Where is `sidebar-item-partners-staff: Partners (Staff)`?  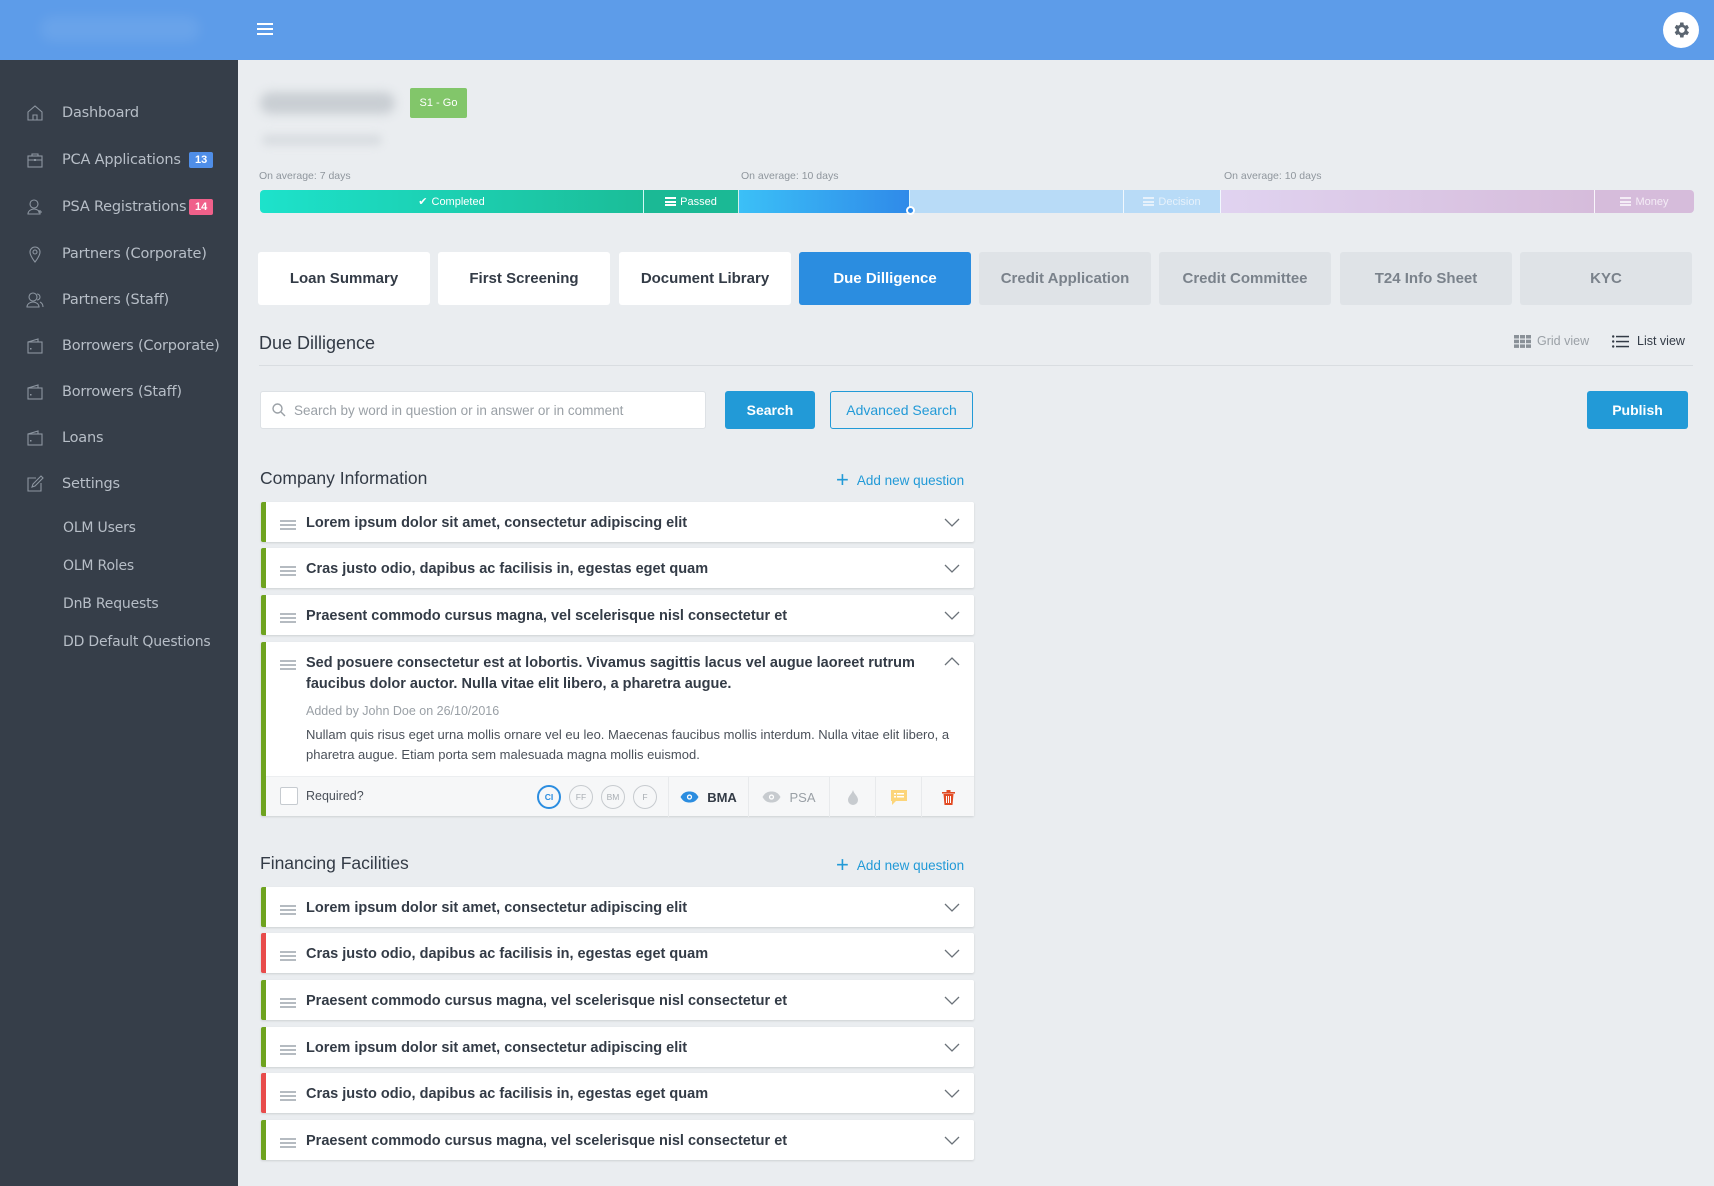 sidebar-item-partners-staff: Partners (Staff) is located at coordinates (119, 300).